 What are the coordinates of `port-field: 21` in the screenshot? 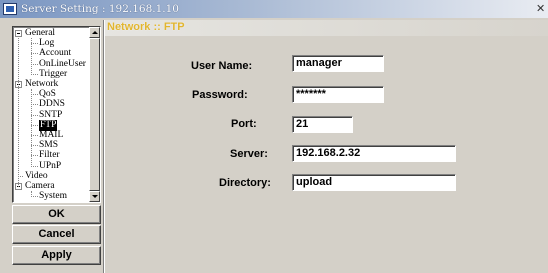 It's located at (322, 124).